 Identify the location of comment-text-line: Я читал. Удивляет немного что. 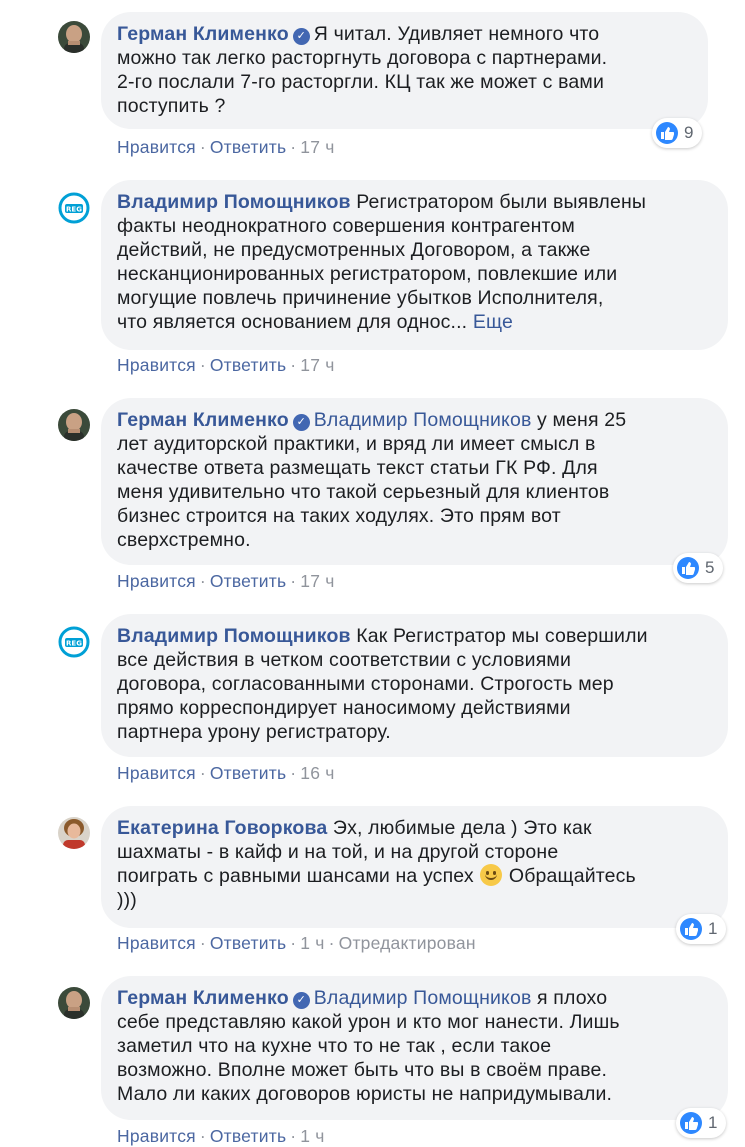
(456, 34).